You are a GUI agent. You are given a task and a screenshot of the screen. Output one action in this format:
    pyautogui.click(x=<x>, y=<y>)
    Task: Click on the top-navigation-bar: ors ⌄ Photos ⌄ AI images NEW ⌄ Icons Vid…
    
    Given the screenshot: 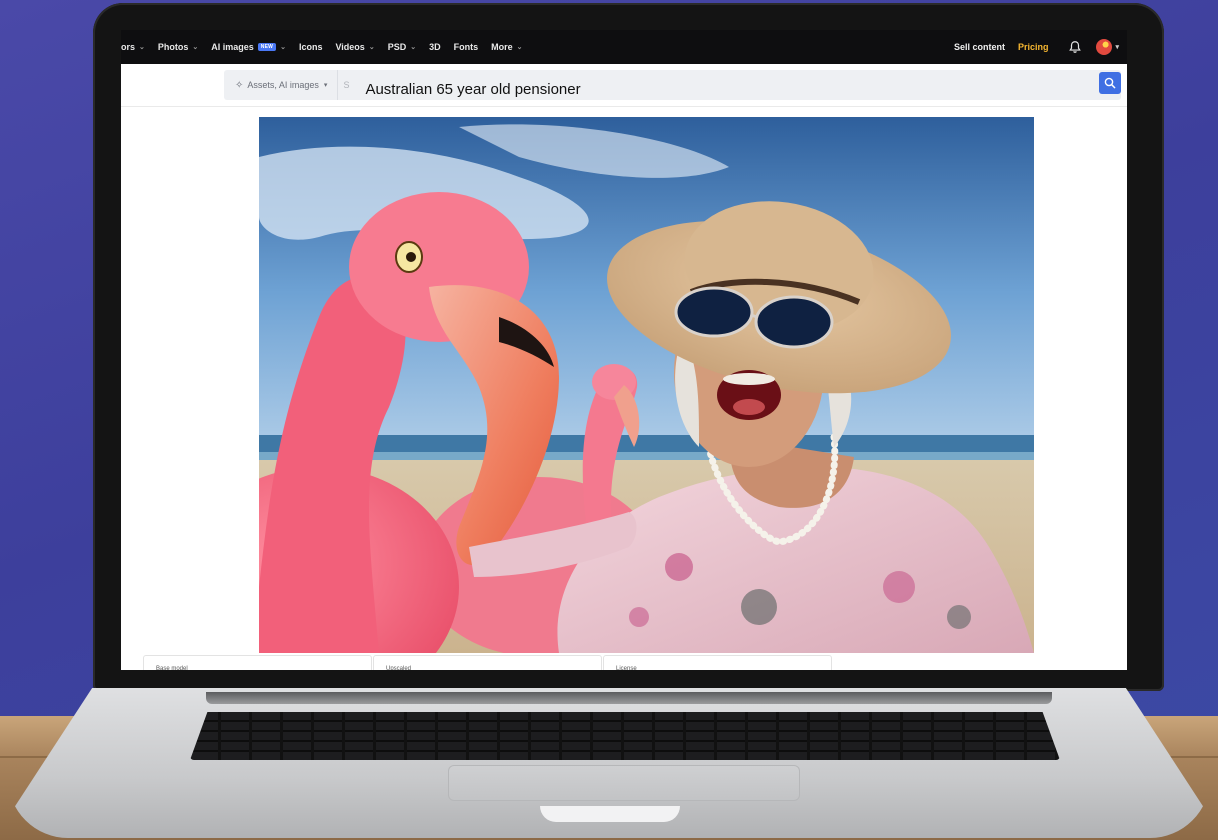 What is the action you would take?
    pyautogui.click(x=624, y=47)
    